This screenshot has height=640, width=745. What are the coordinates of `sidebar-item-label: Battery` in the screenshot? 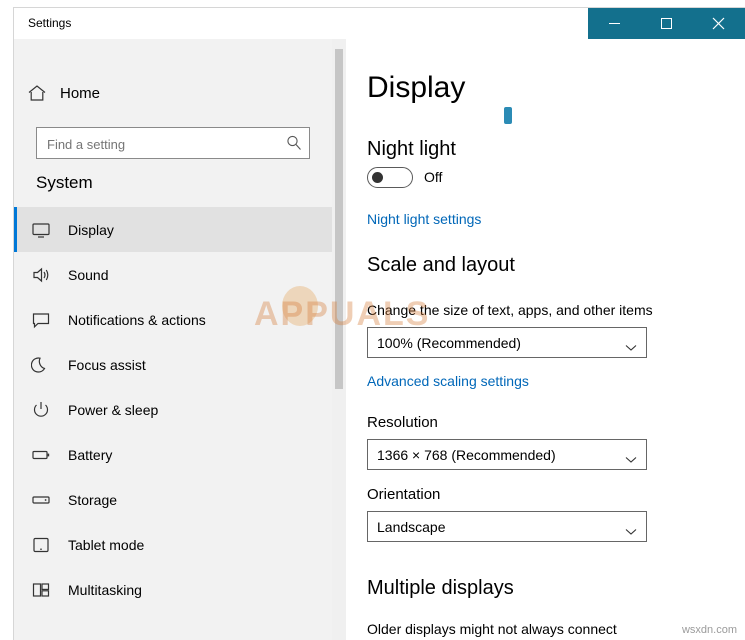 It's located at (90, 454).